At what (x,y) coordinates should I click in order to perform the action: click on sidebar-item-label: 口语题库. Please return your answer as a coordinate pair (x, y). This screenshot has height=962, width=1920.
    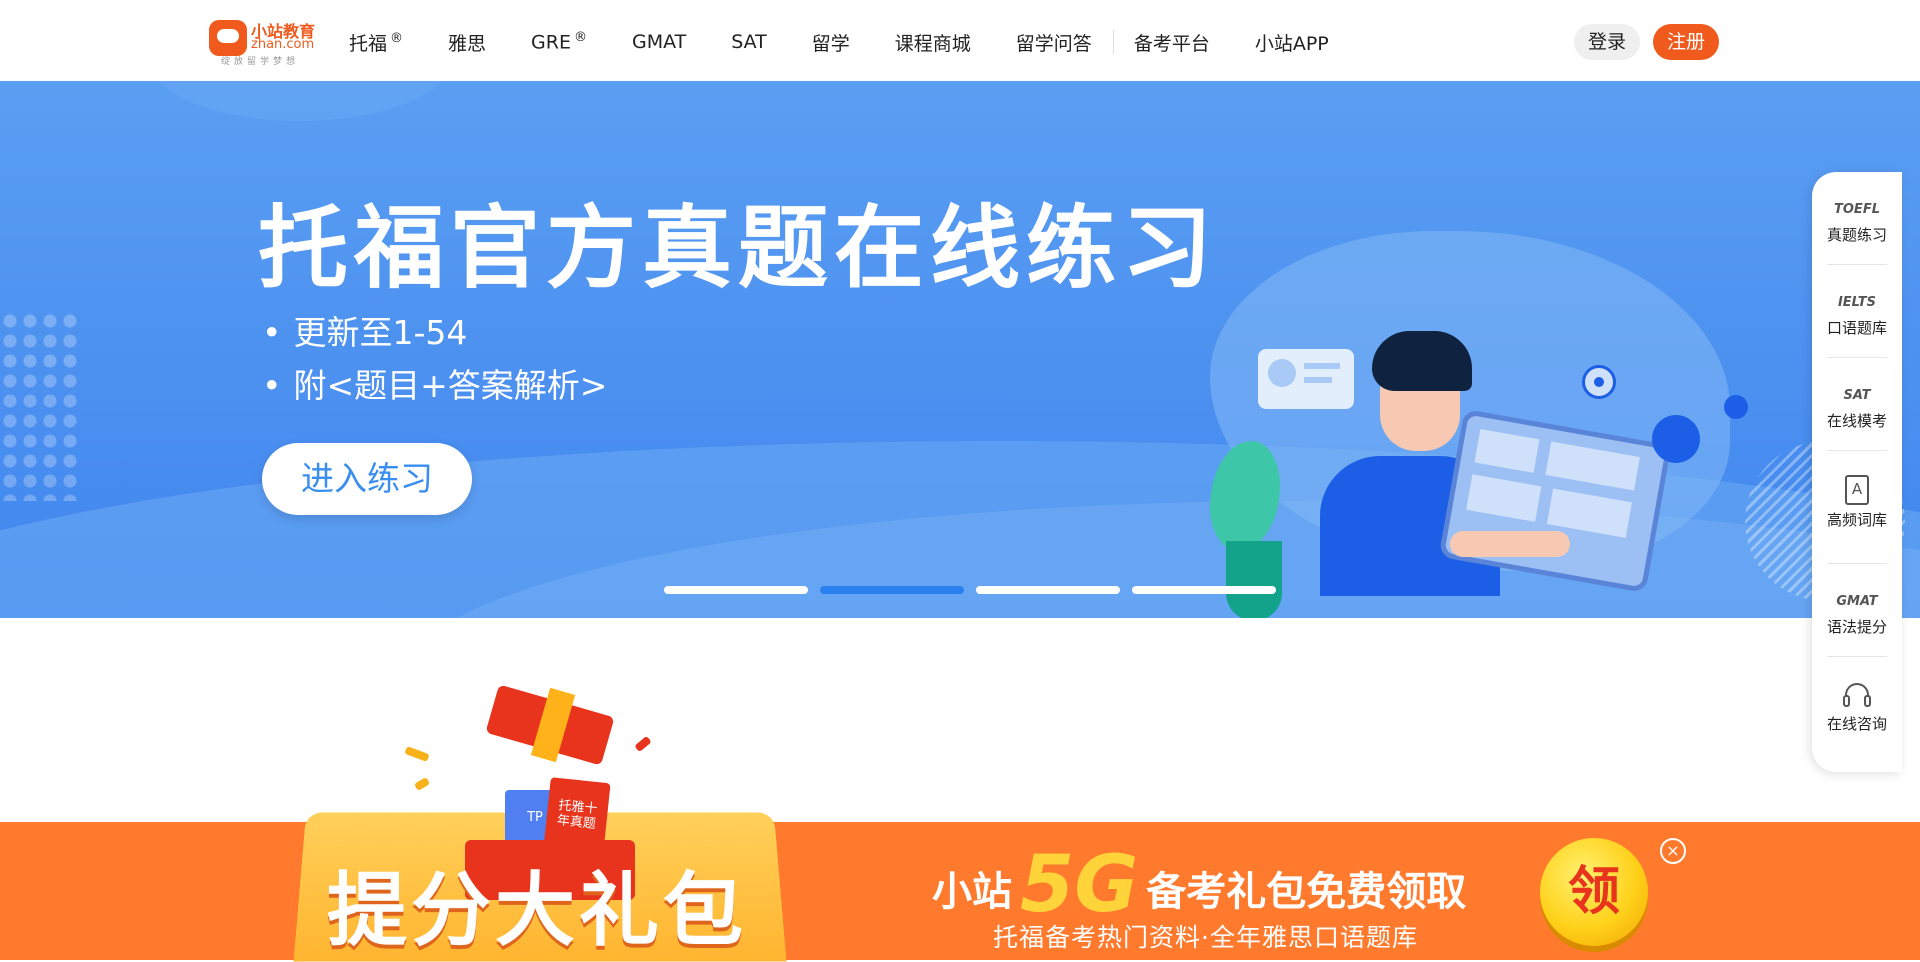
    Looking at the image, I should click on (1856, 328).